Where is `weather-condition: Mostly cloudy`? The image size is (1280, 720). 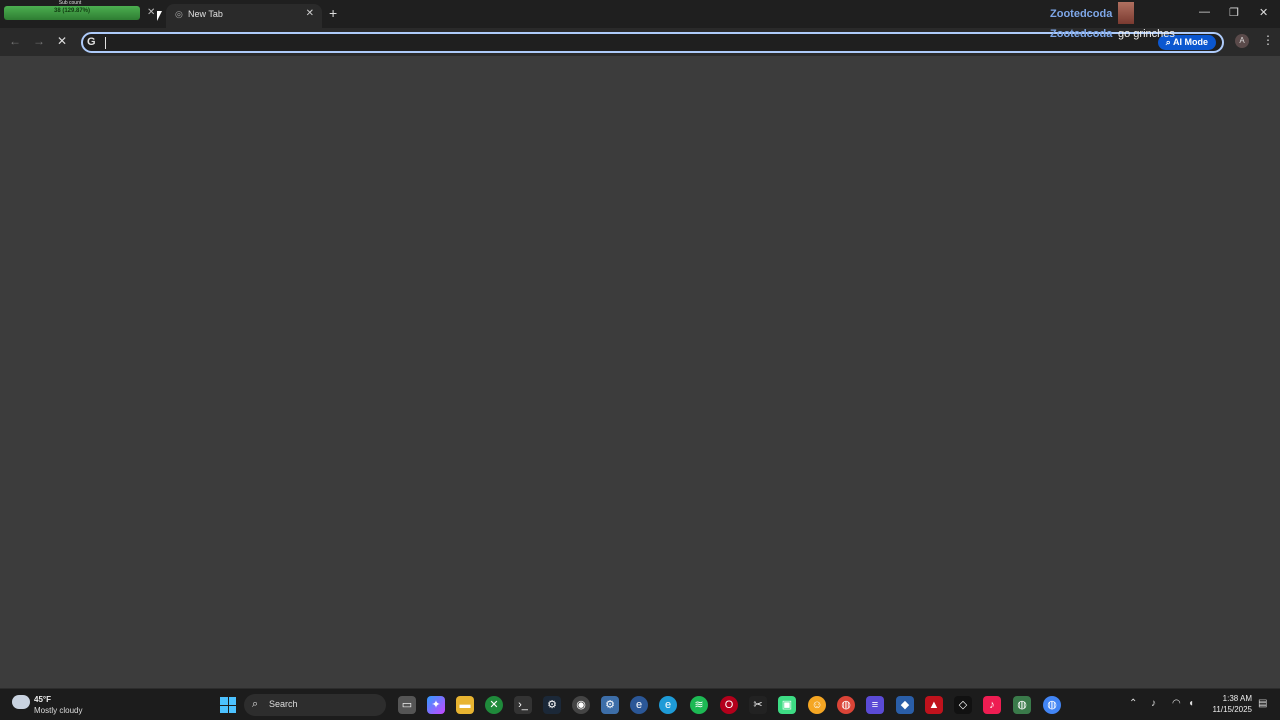
weather-condition: Mostly cloudy is located at coordinates (58, 710).